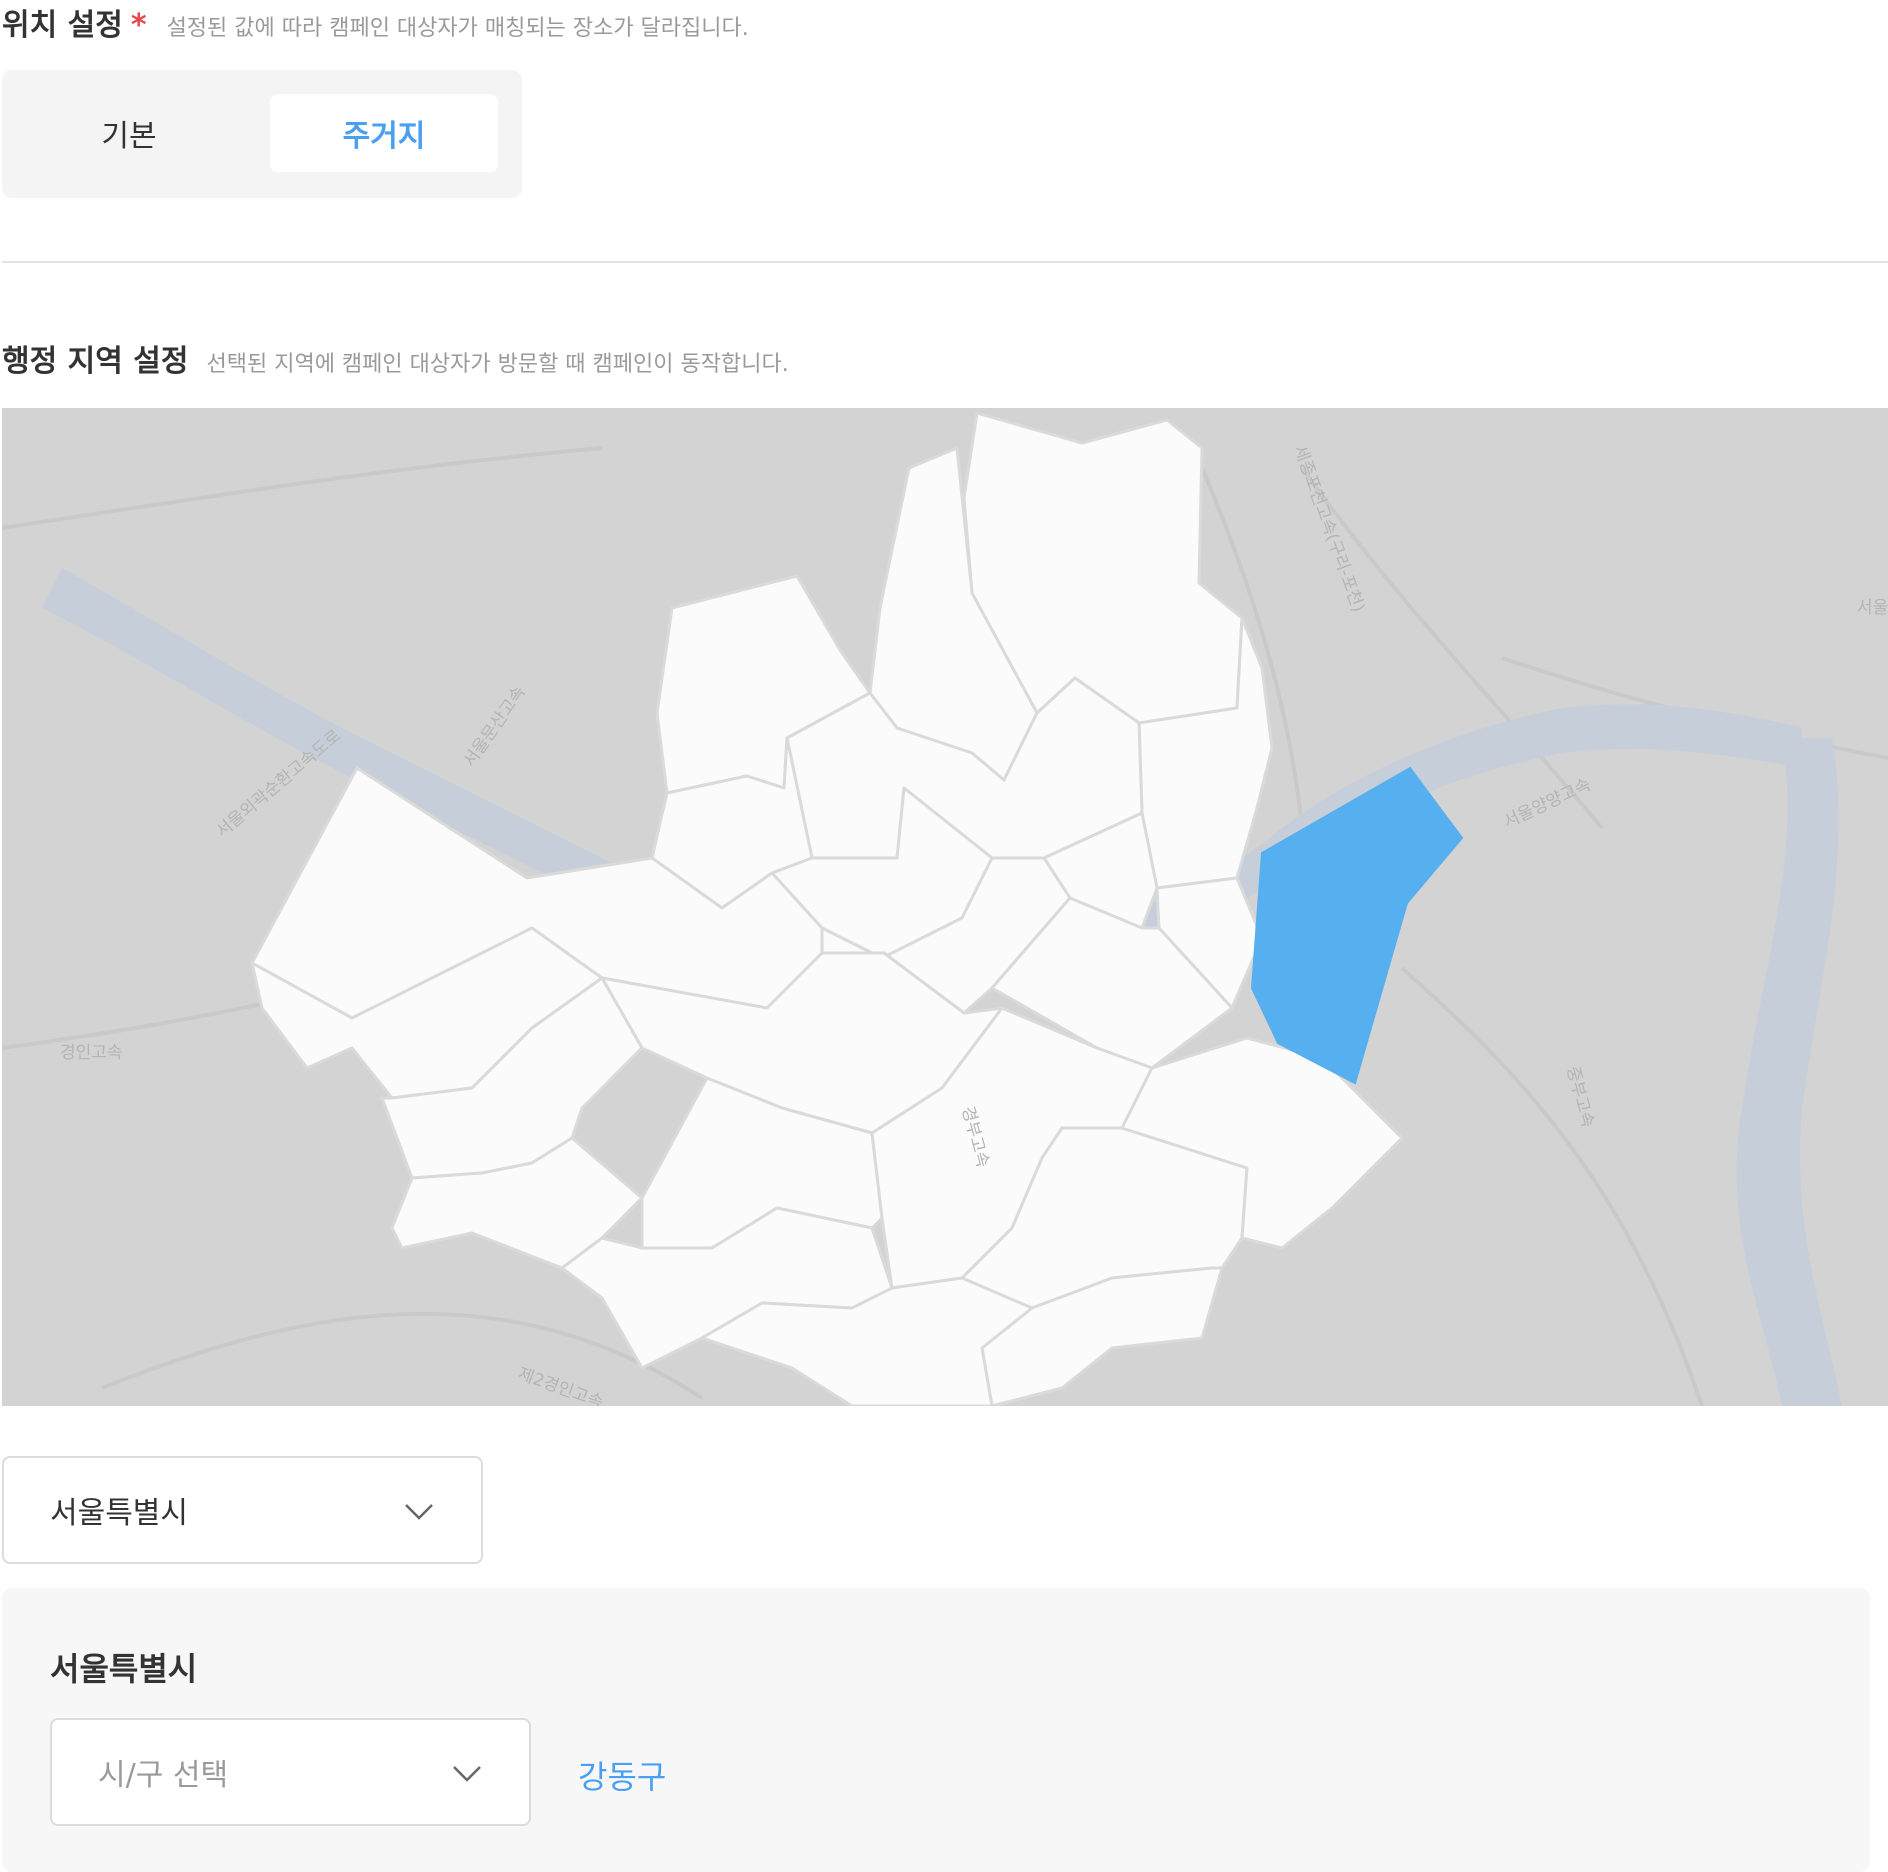  I want to click on selected-district-chip: 강동구, so click(622, 1775).